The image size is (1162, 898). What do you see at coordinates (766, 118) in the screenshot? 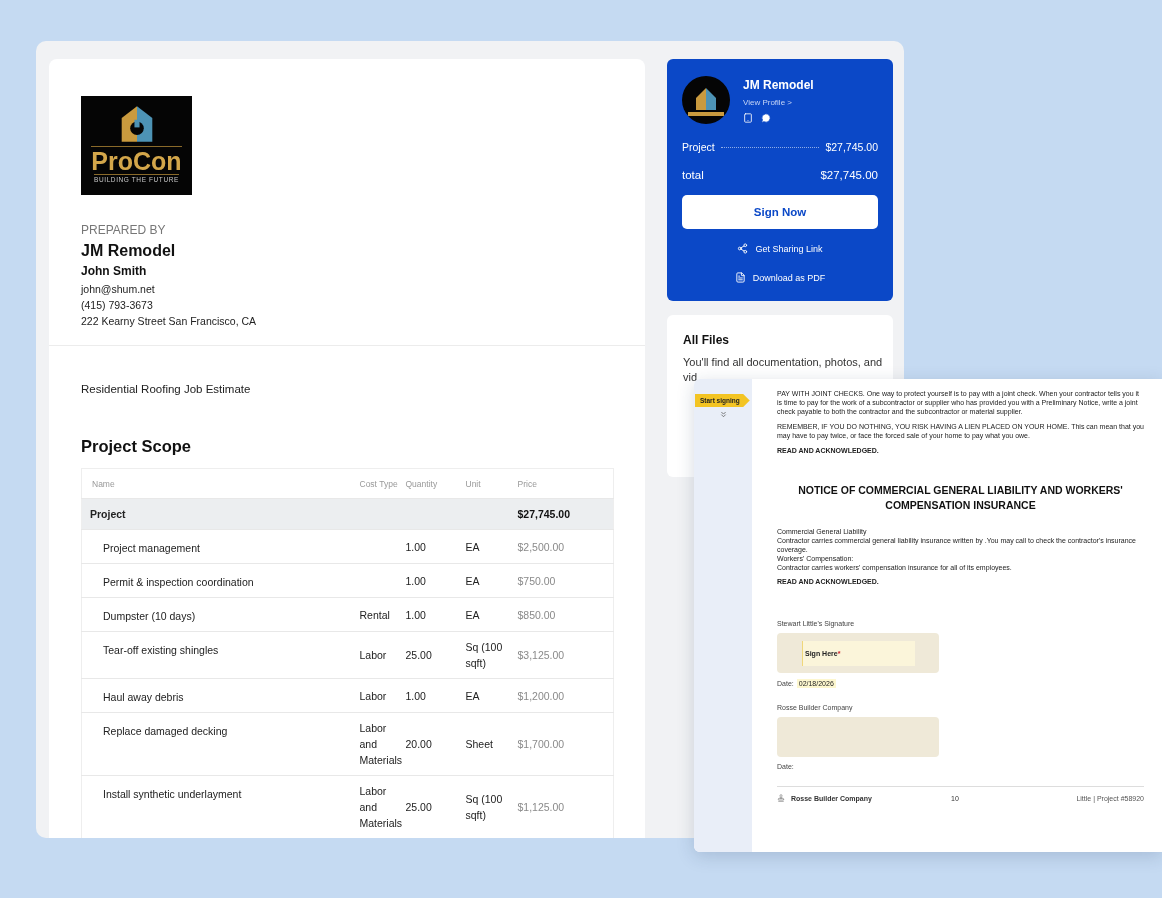
I see `chat-icon` at bounding box center [766, 118].